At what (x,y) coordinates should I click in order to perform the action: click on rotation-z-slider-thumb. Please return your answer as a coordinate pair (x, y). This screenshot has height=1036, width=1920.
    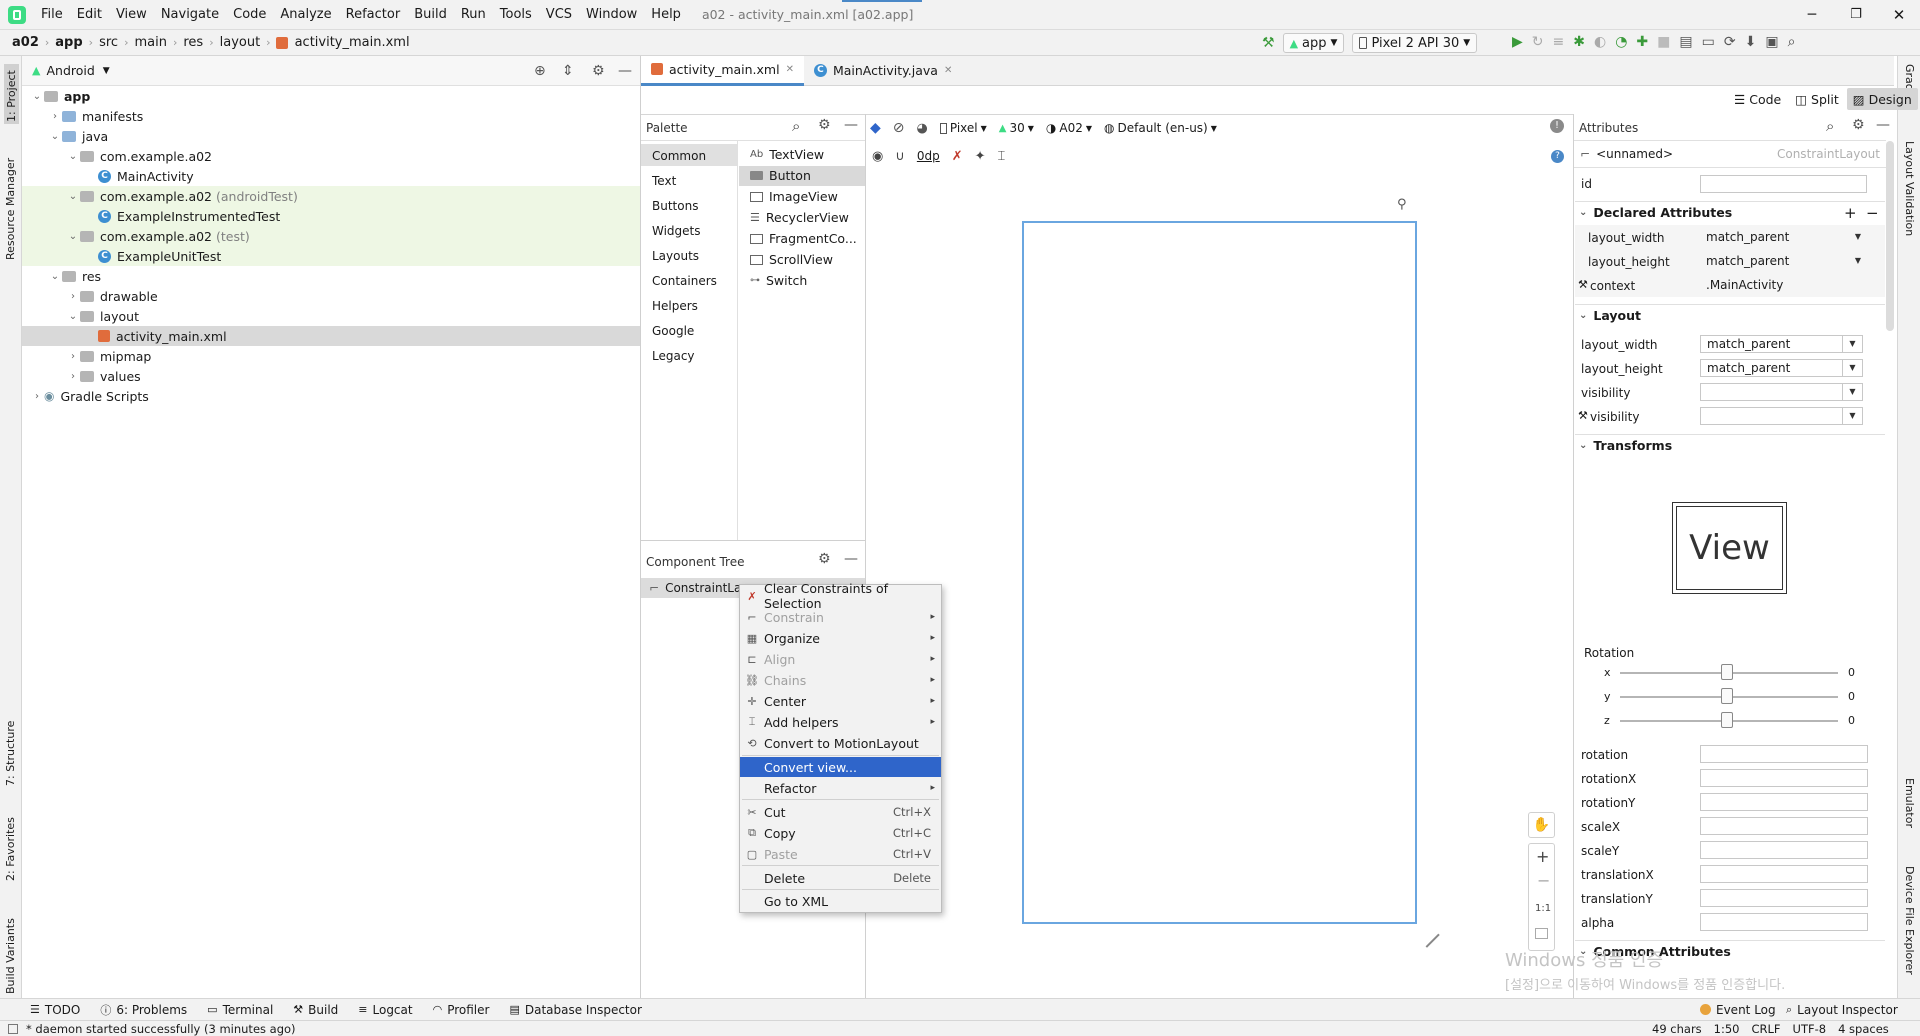
    Looking at the image, I should click on (1727, 720).